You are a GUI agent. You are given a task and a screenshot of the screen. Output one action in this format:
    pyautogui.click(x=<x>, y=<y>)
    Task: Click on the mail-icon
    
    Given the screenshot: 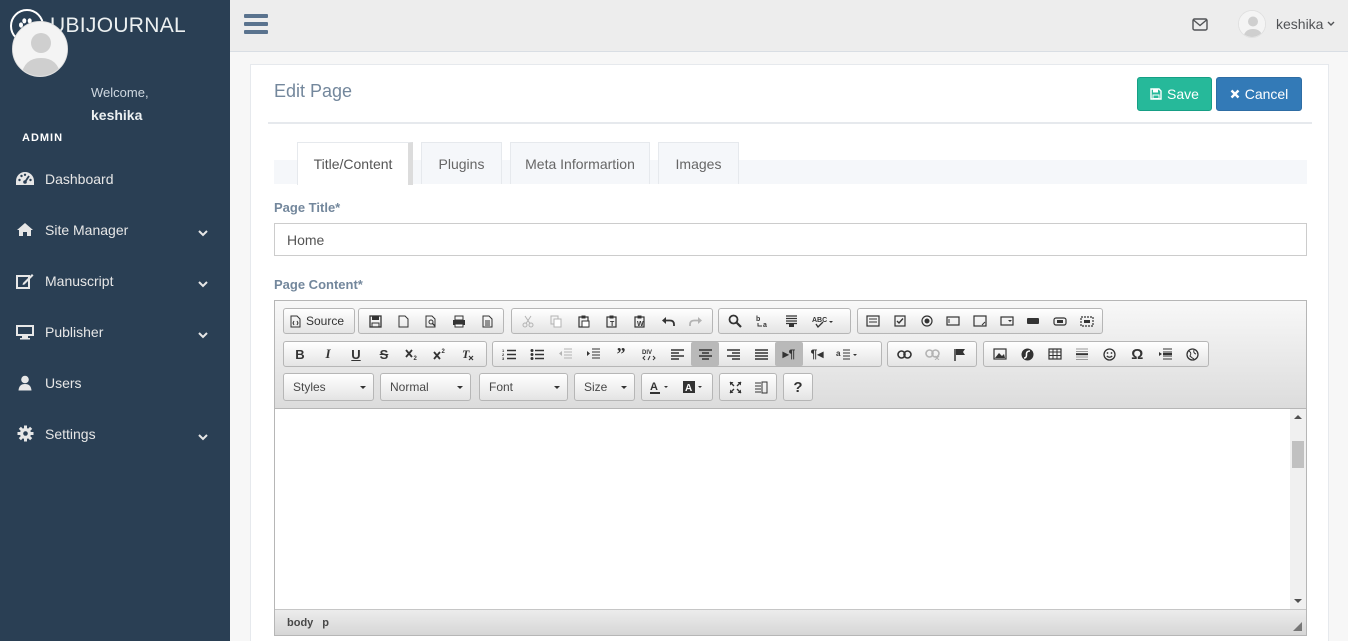 What is the action you would take?
    pyautogui.click(x=1200, y=26)
    